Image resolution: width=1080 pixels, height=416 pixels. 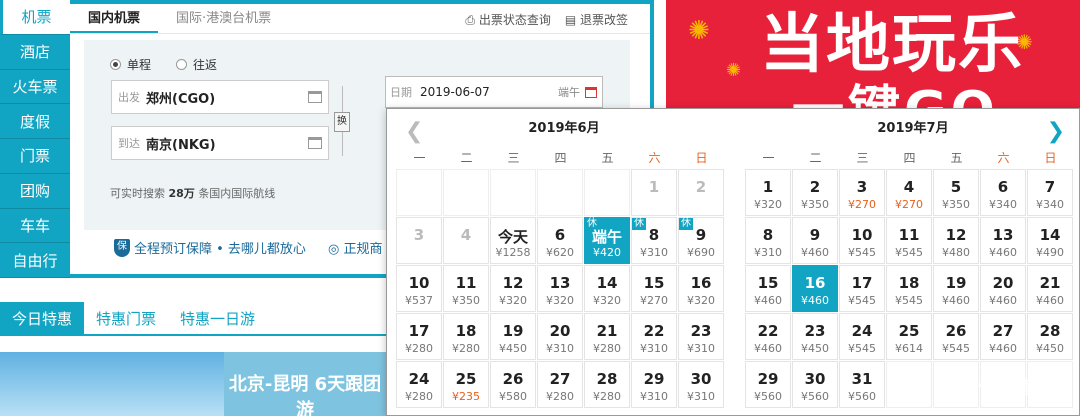 I want to click on tab-domestic: 国内机票, so click(x=114, y=20).